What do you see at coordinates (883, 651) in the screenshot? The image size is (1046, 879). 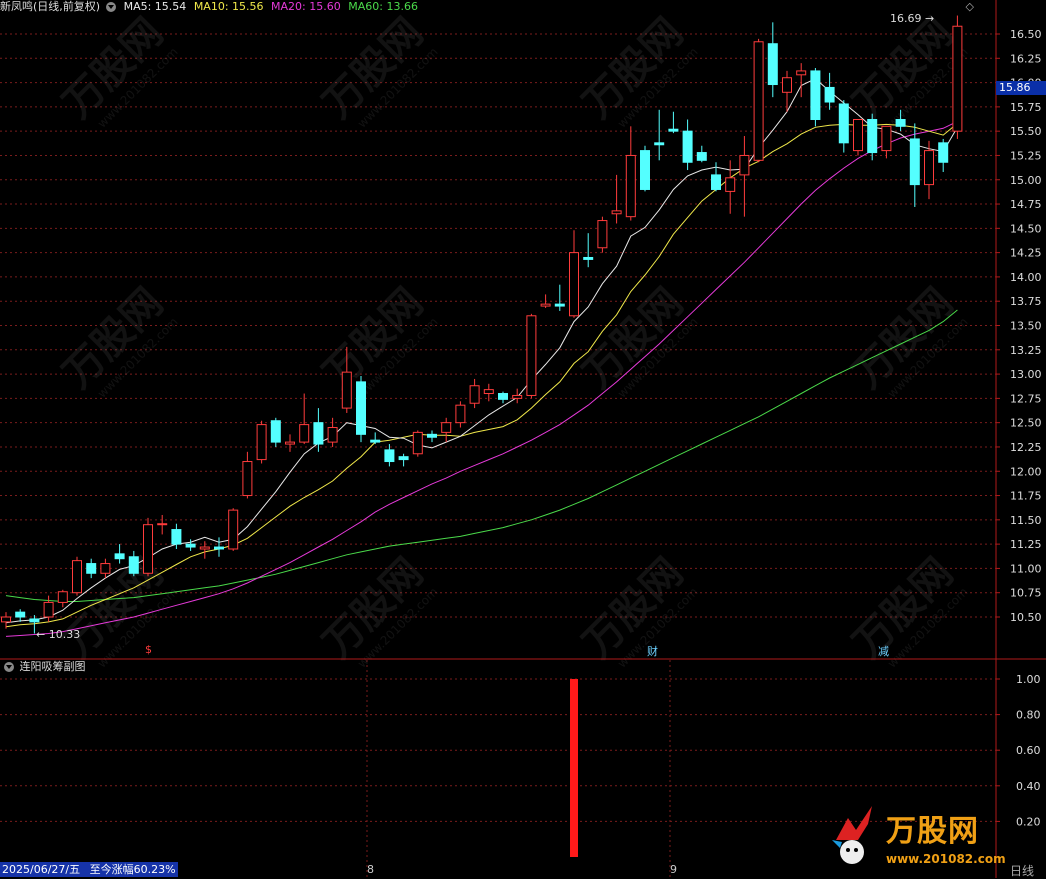 I see `event-mark-reduce: 减` at bounding box center [883, 651].